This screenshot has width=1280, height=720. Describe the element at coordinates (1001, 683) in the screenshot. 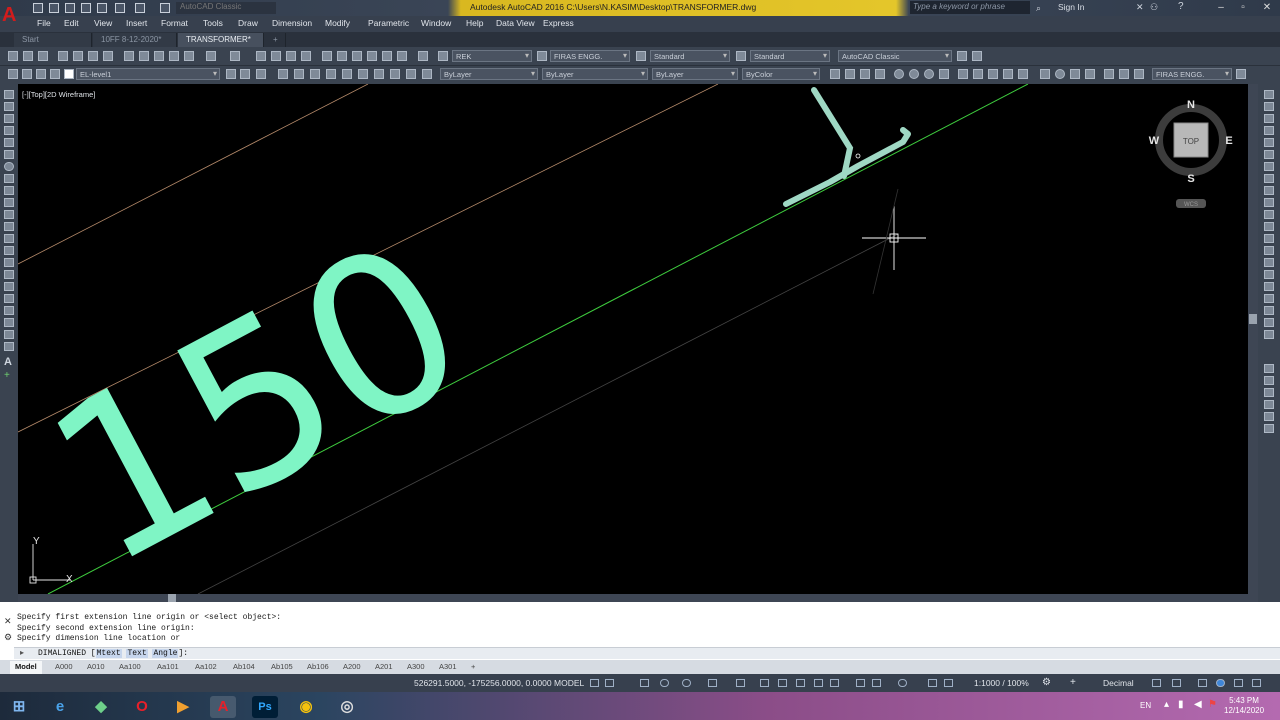

I see `annotation-scale-dropdown: 1:1000 / 100%` at that location.